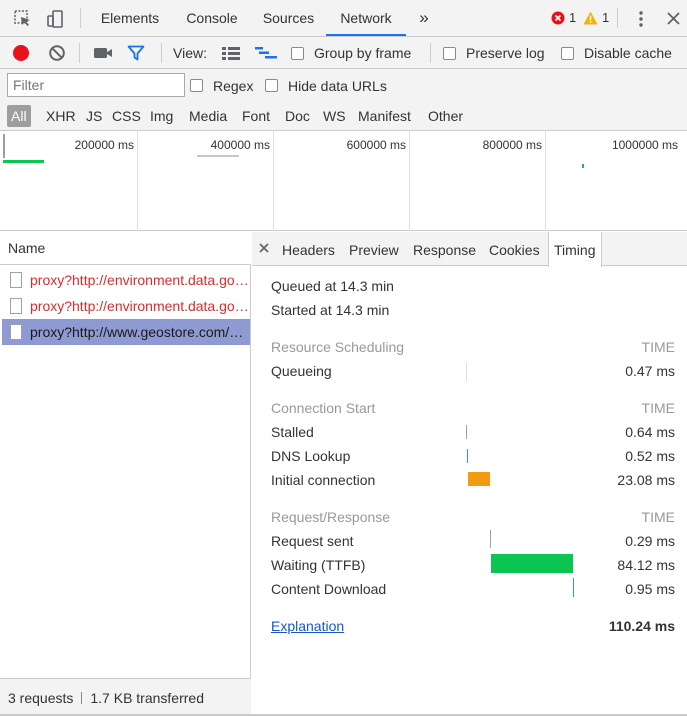  What do you see at coordinates (444, 249) in the screenshot?
I see `tab-response: Response` at bounding box center [444, 249].